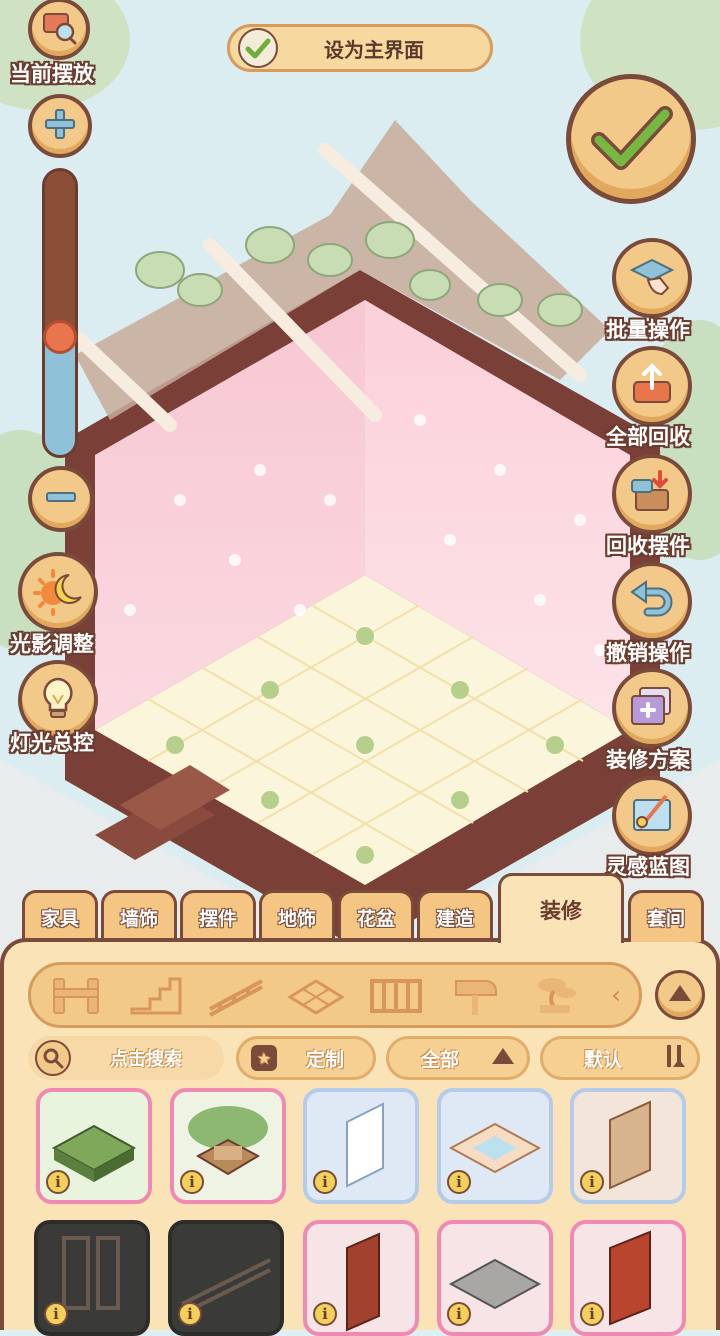 This screenshot has width=720, height=1336. Describe the element at coordinates (648, 330) in the screenshot. I see `batch-operation-label: 批量操作` at that location.